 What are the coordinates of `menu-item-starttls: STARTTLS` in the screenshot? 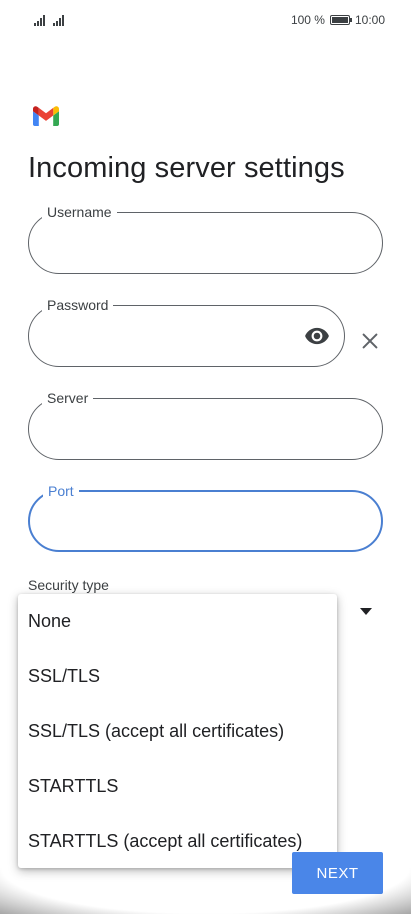 It's located at (177, 786).